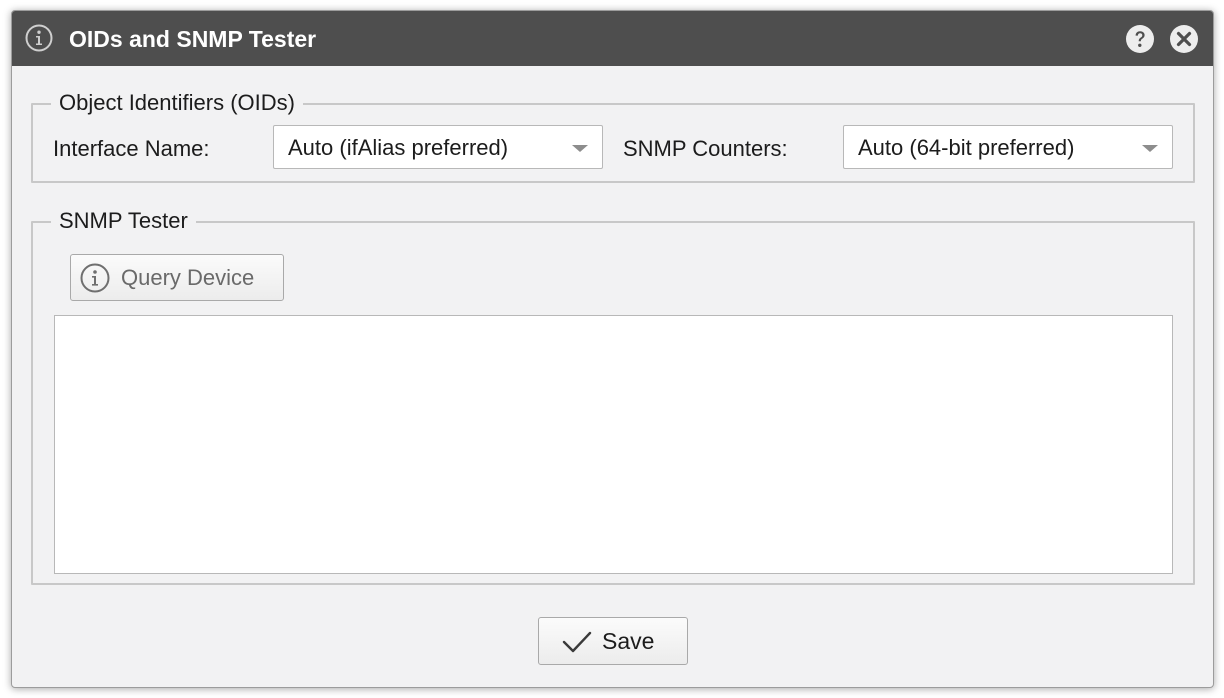 This screenshot has width=1224, height=698. What do you see at coordinates (705, 148) in the screenshot?
I see `snmp-counters-label: SNMP Counters:` at bounding box center [705, 148].